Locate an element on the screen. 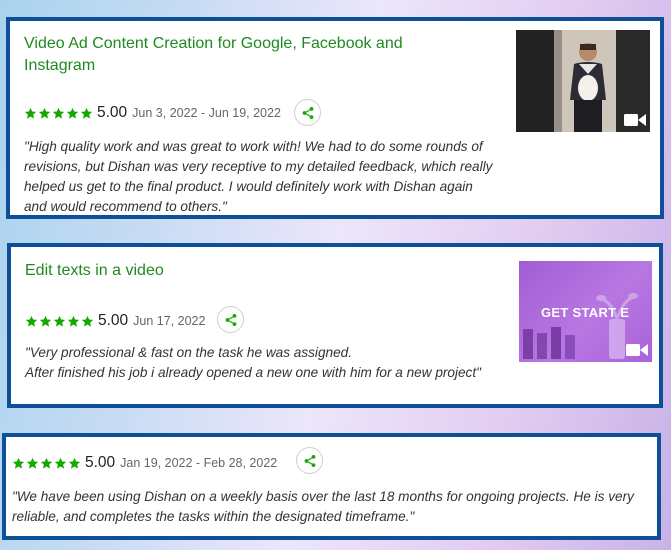  review-title: Edit texts in a video is located at coordinates (94, 271).